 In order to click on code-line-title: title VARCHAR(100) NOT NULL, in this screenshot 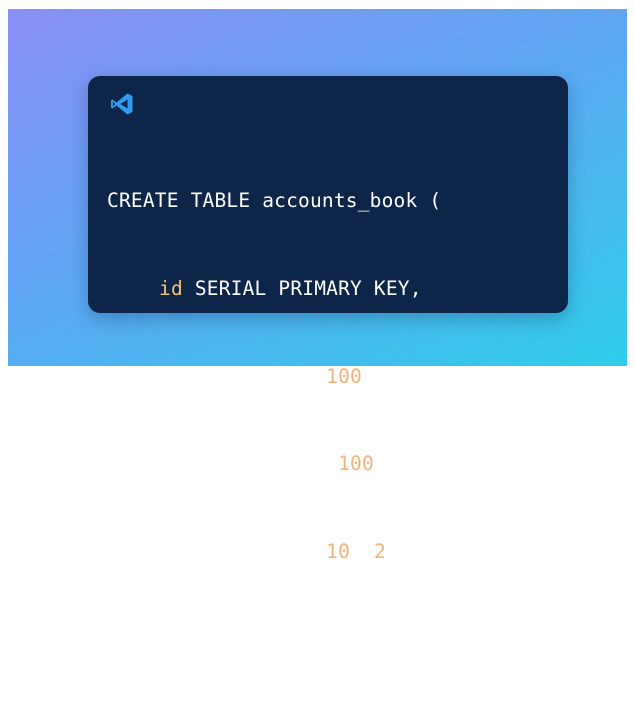, I will do `click(306, 376)`.